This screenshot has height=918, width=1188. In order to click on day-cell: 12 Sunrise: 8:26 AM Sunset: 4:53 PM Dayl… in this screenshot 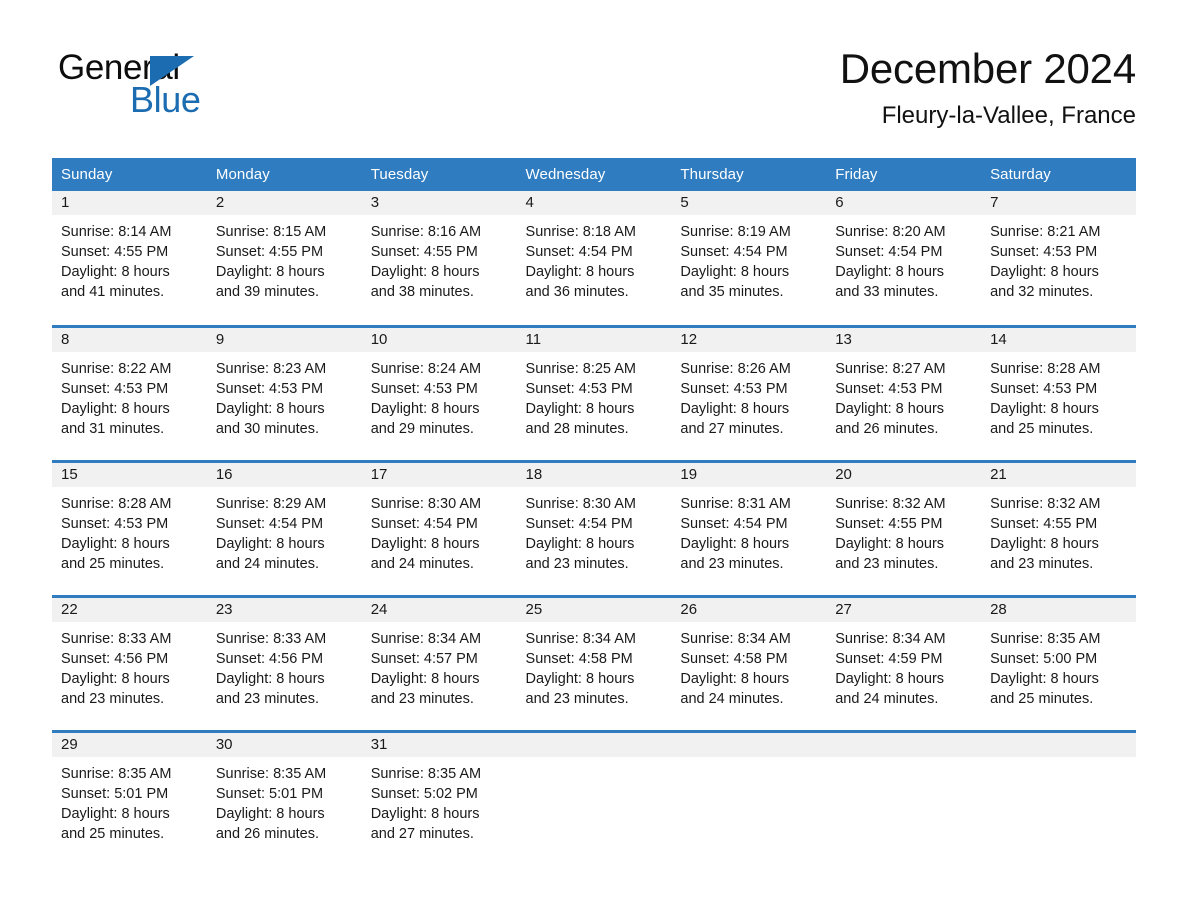, I will do `click(749, 392)`.